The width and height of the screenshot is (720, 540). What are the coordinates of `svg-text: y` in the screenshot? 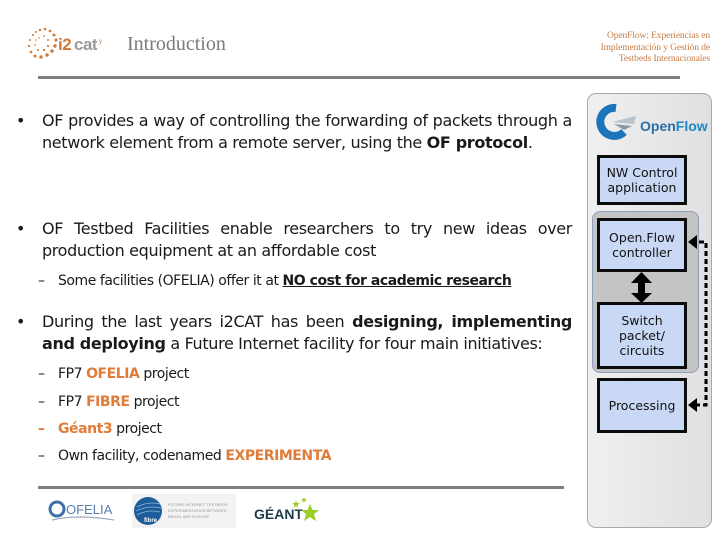 It's located at (100, 42).